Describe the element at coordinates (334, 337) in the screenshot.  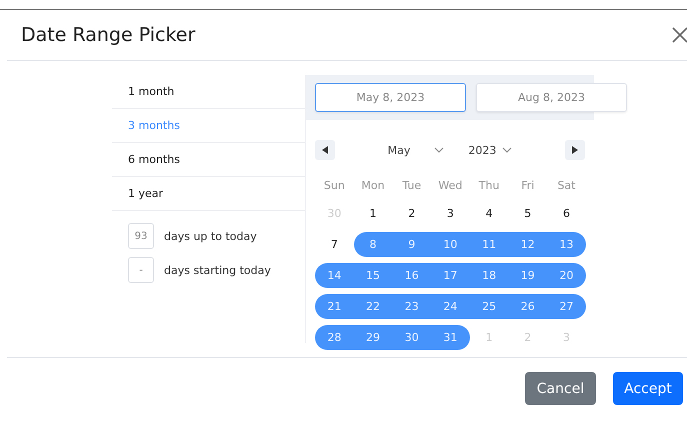
I see `calendar-day: 28` at that location.